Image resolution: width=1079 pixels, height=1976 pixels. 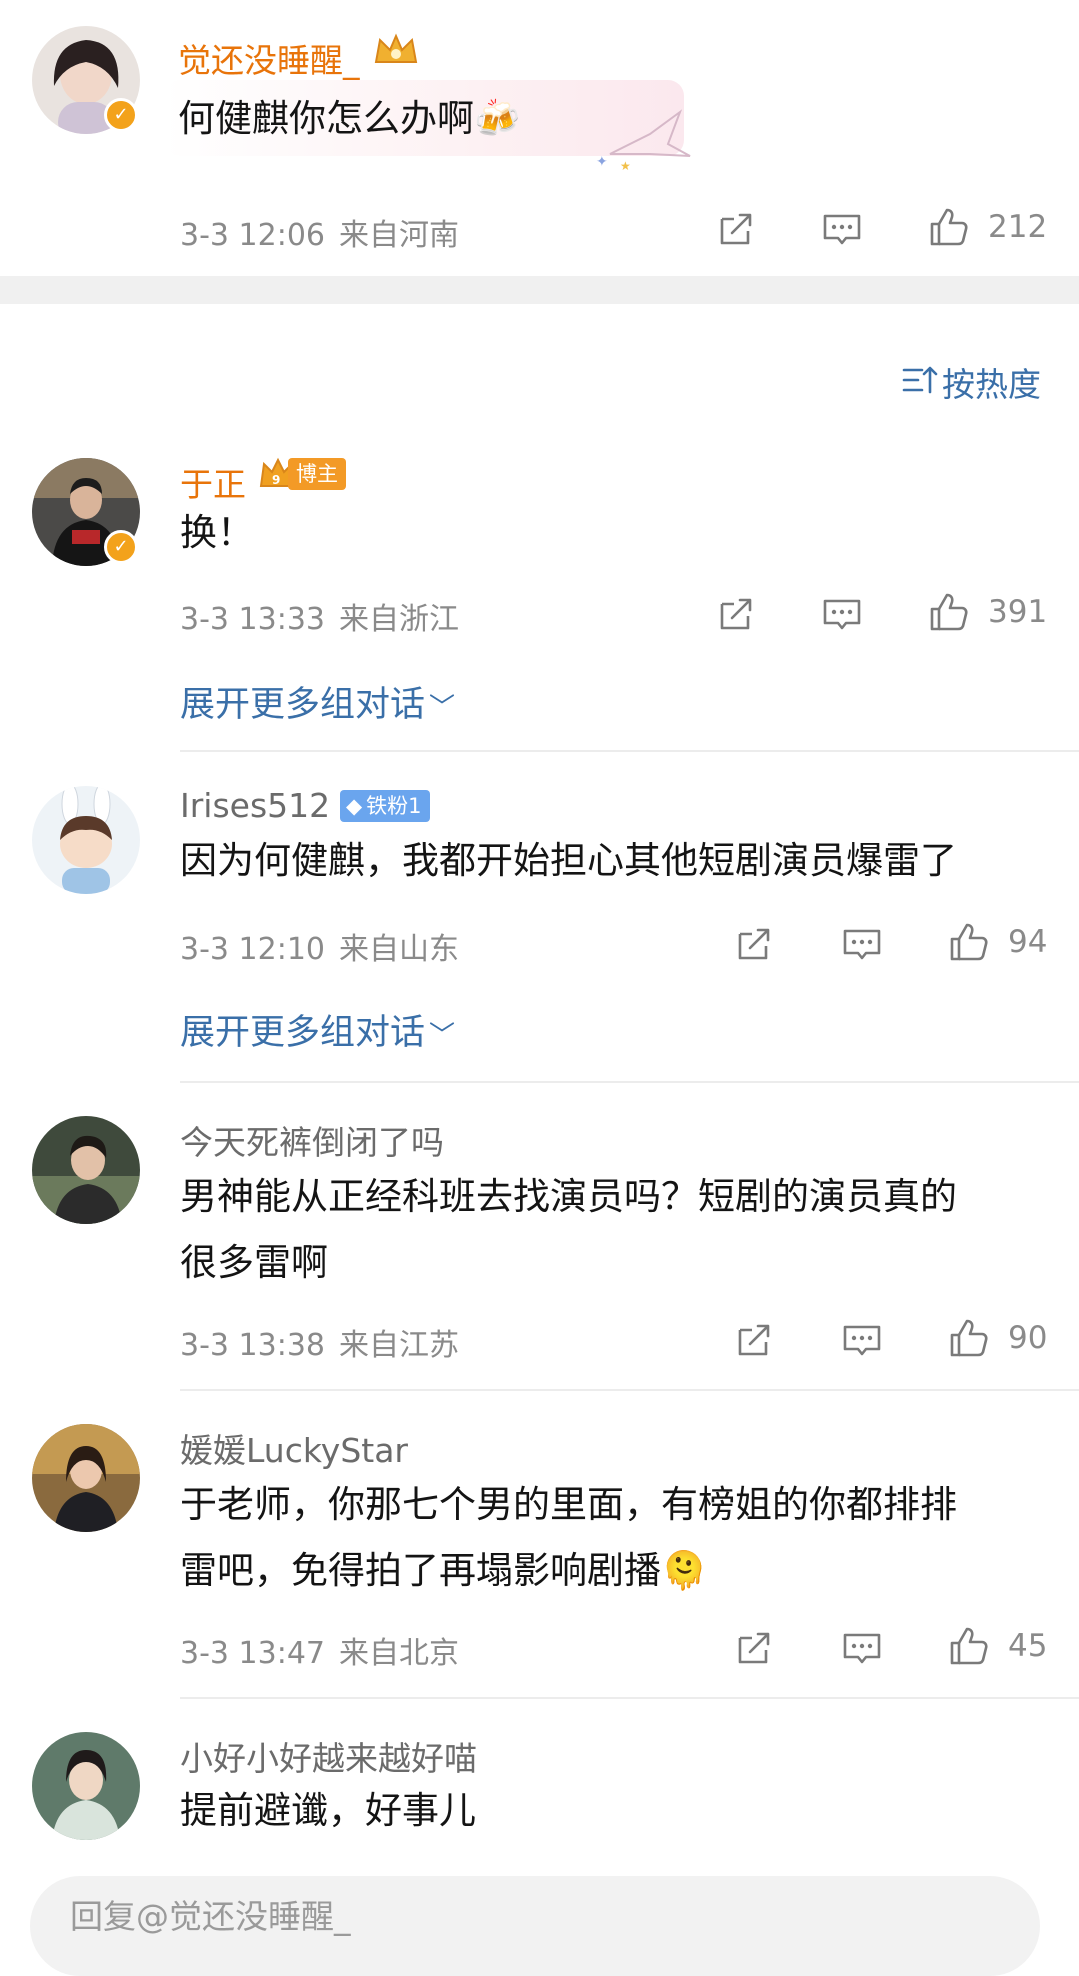 I want to click on comment-text: 男神能从正经科班去找演员吗？短剧的演员真的, so click(x=568, y=1196).